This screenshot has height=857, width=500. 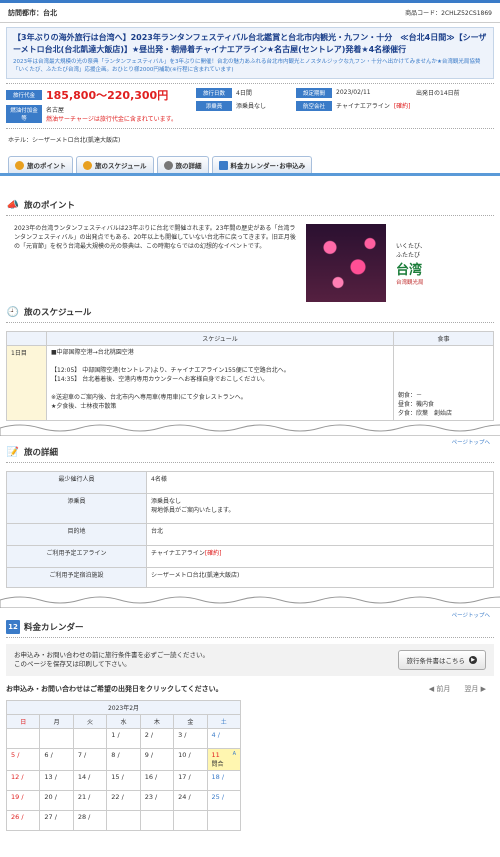 I want to click on airline-value: チャイナエアライン, so click(x=363, y=106).